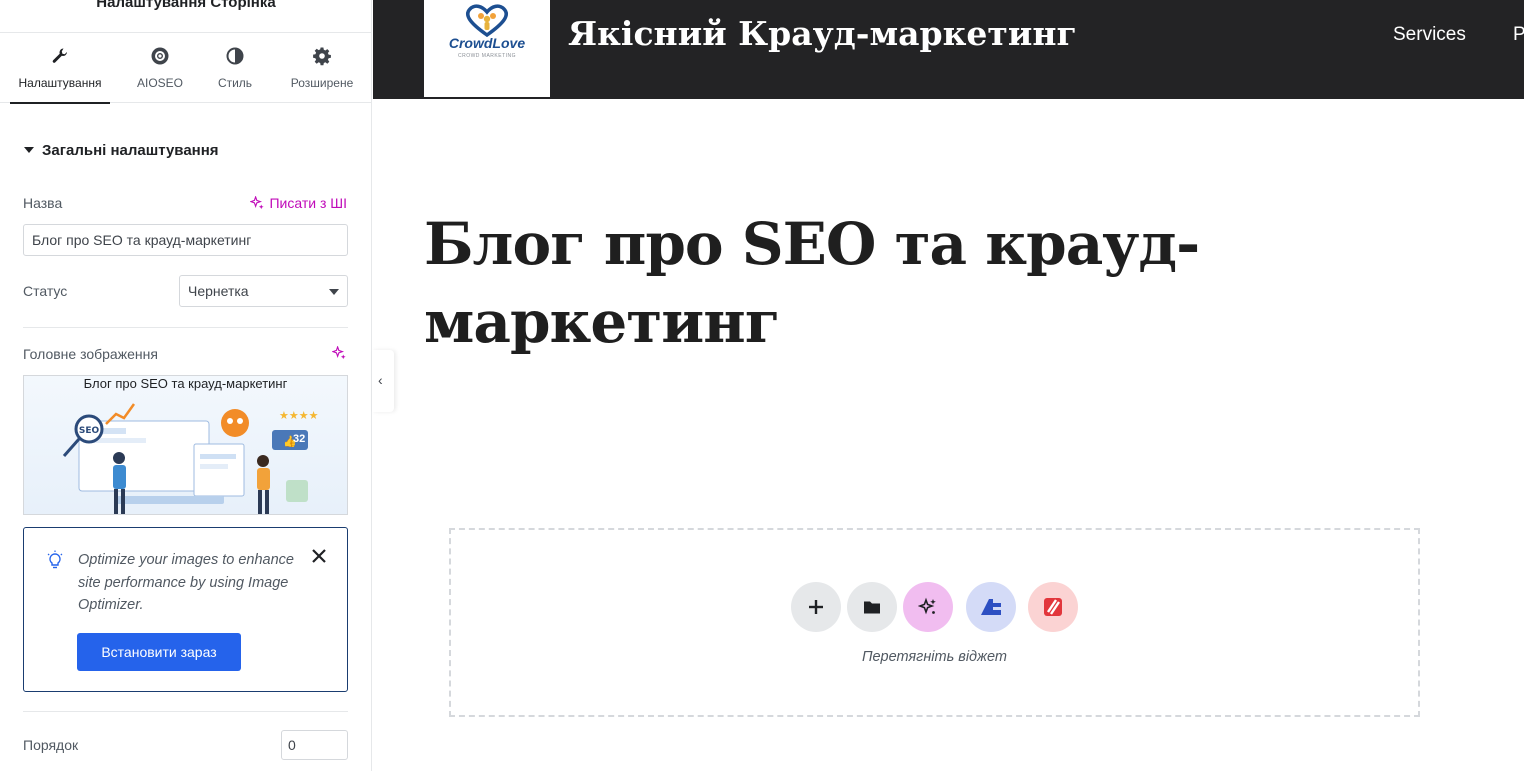  What do you see at coordinates (185, 240) in the screenshot?
I see `title-input` at bounding box center [185, 240].